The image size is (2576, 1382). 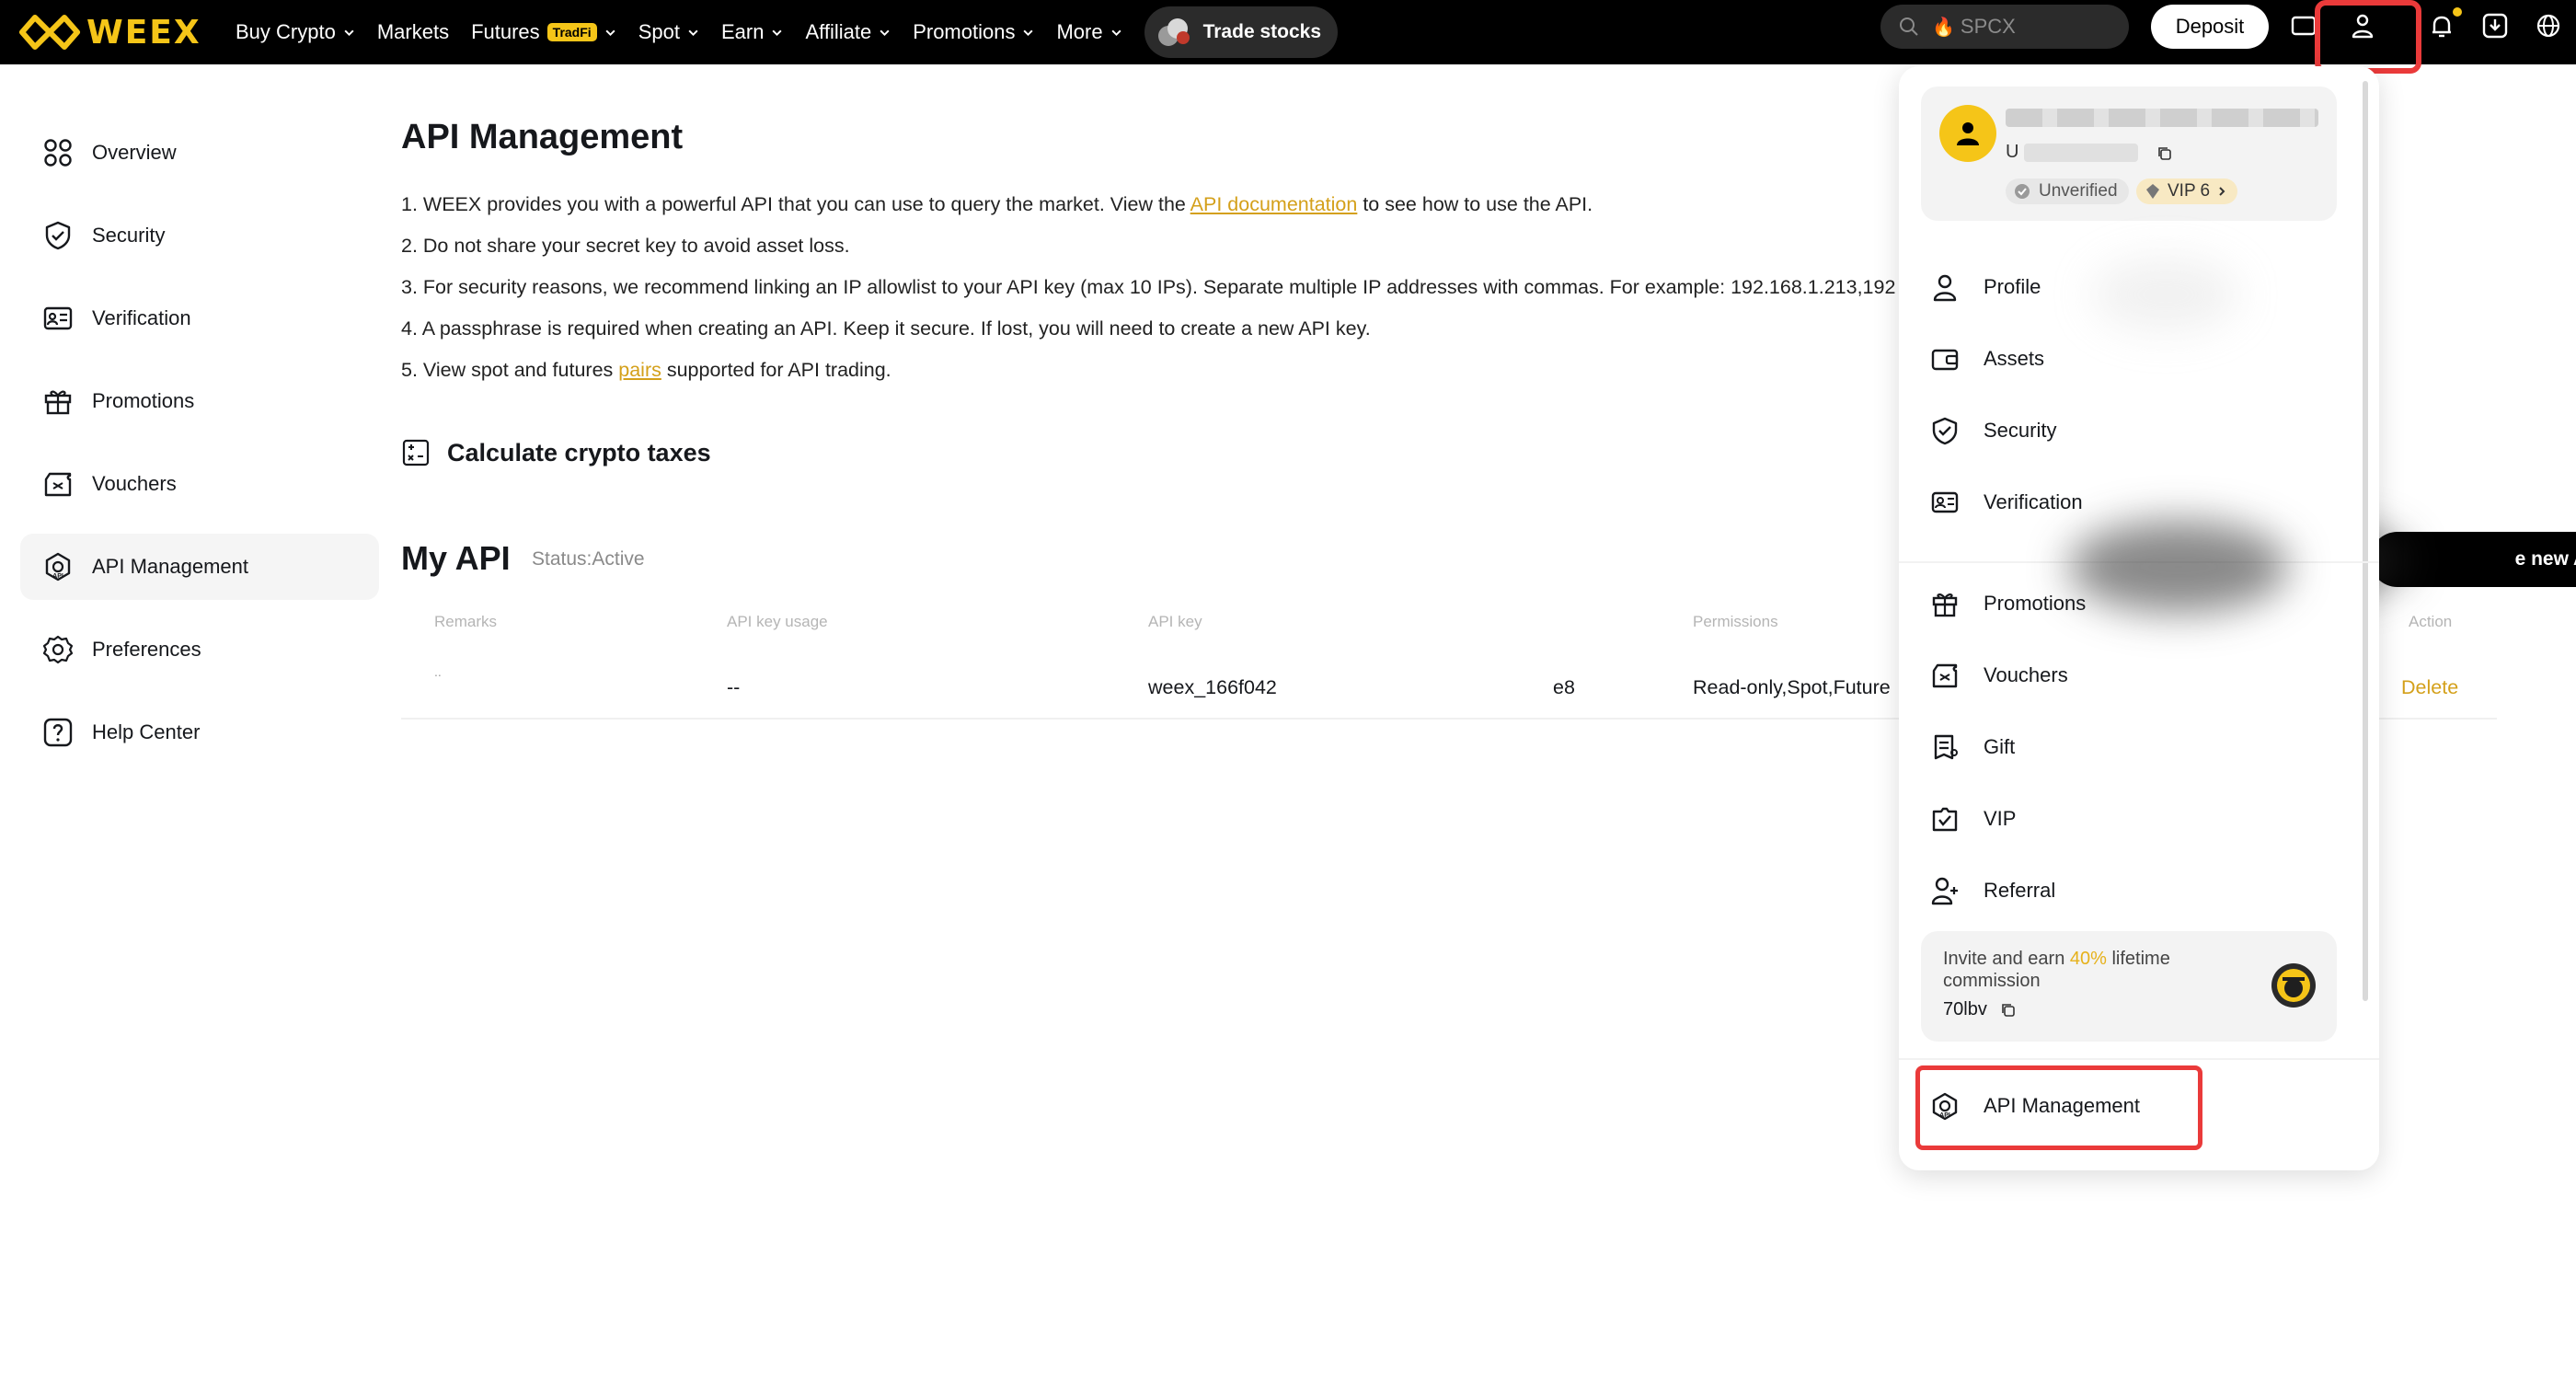 I want to click on dropdown-item-gift: Gift, so click(x=1972, y=747).